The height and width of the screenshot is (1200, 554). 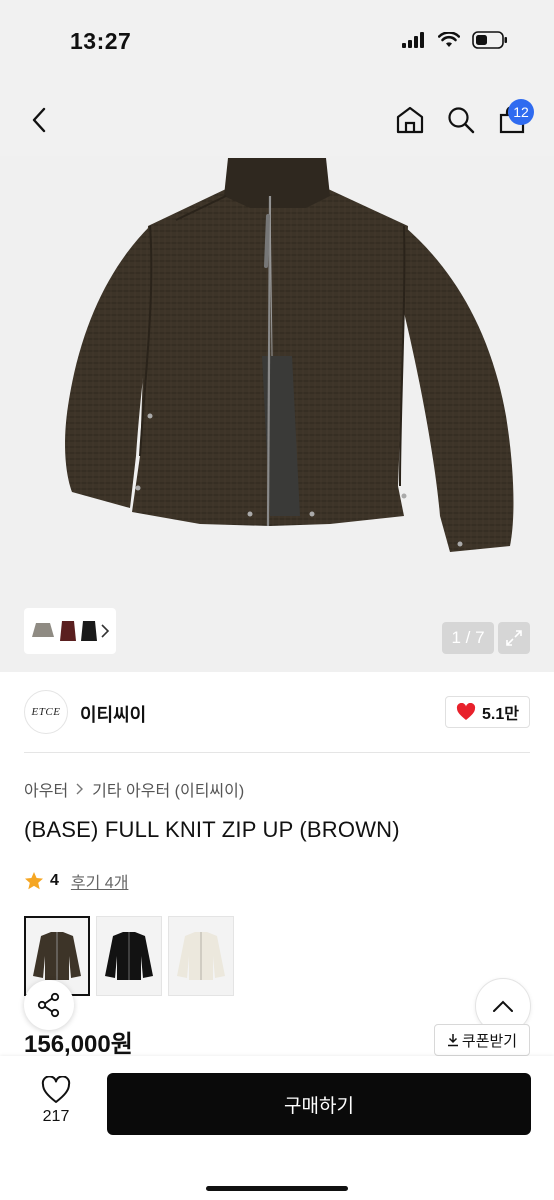 What do you see at coordinates (319, 1104) in the screenshot?
I see `buy-button: 구매하기` at bounding box center [319, 1104].